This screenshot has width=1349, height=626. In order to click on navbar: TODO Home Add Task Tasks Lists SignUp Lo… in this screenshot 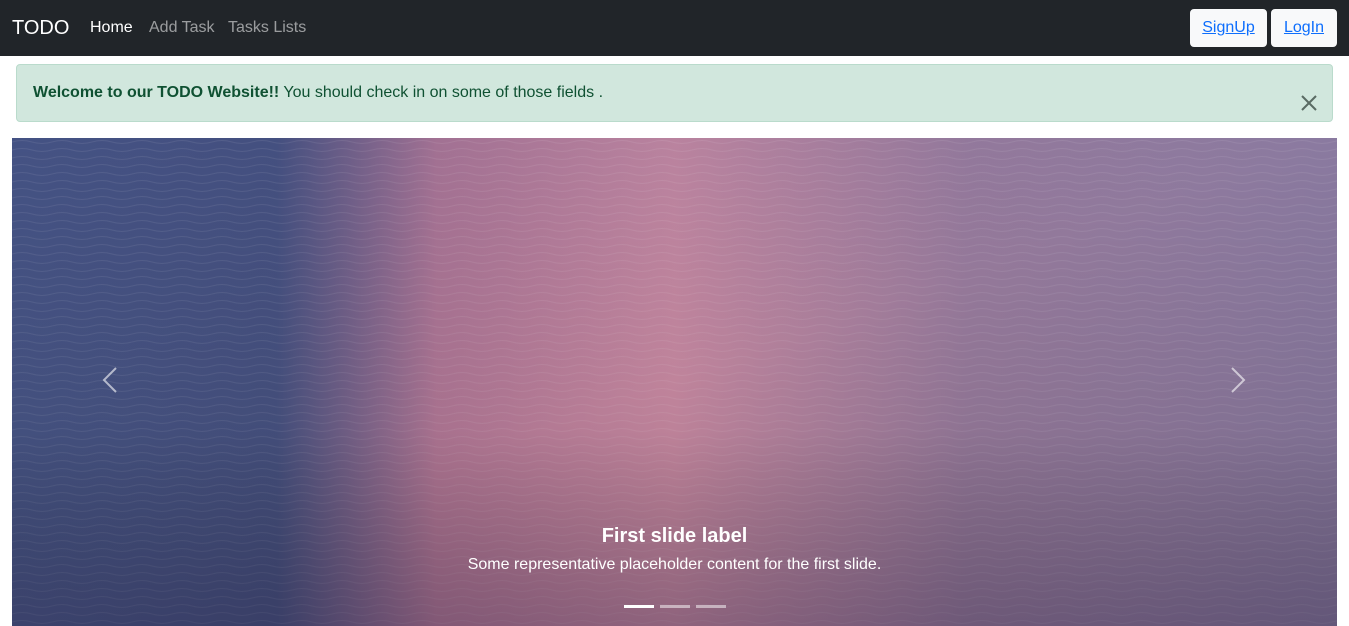, I will do `click(674, 28)`.